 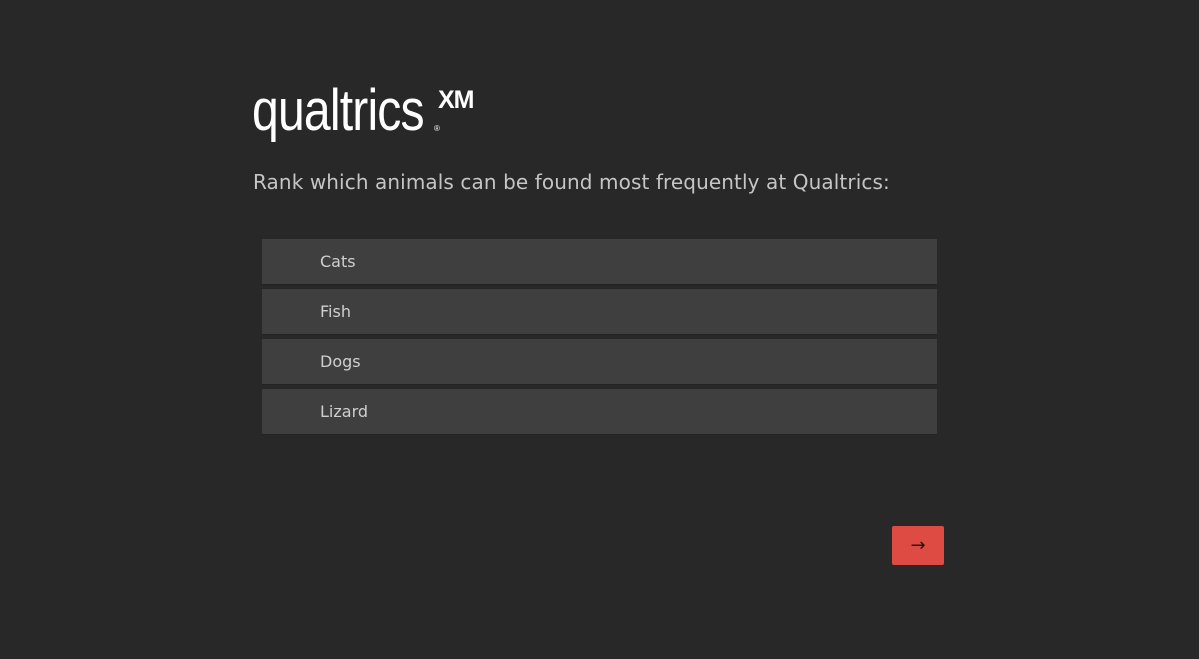 I want to click on rank-item-label: Cats, so click(x=338, y=261).